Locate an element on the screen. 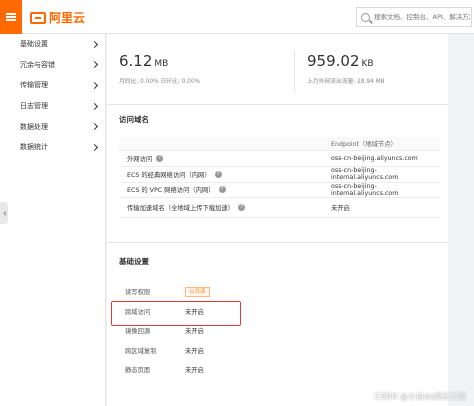 This screenshot has width=474, height=406. sidebar-item-data-processing: 数据处理 is located at coordinates (52, 126).